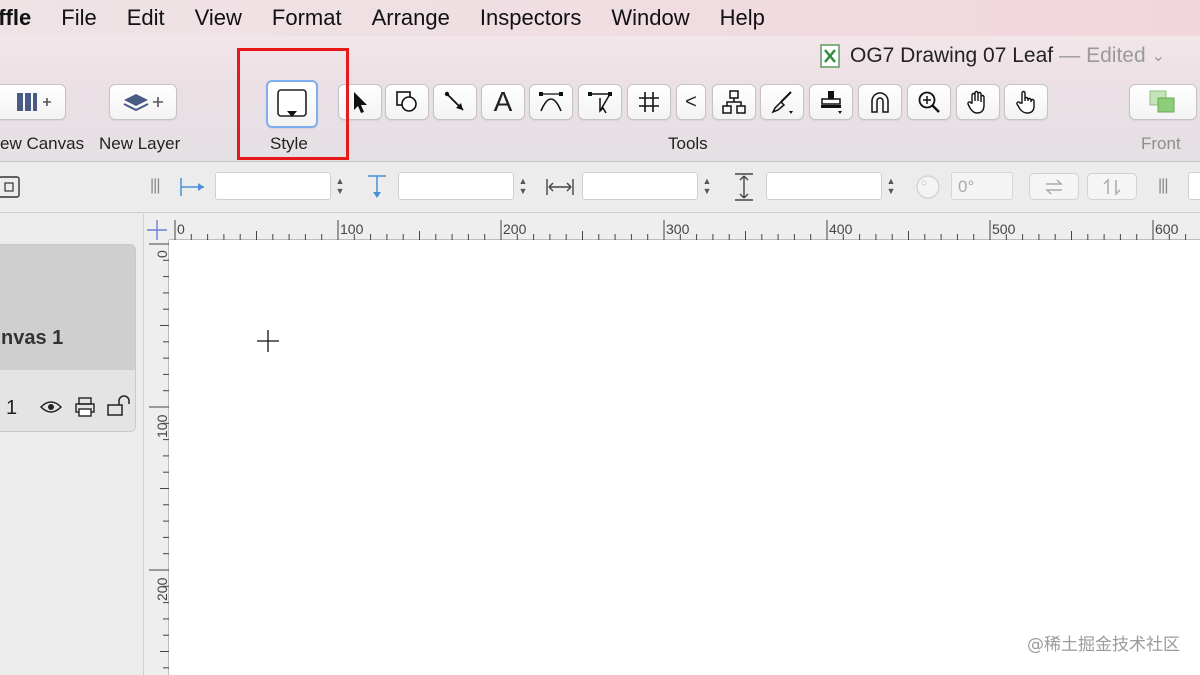  I want to click on tool-style-brush, so click(782, 102).